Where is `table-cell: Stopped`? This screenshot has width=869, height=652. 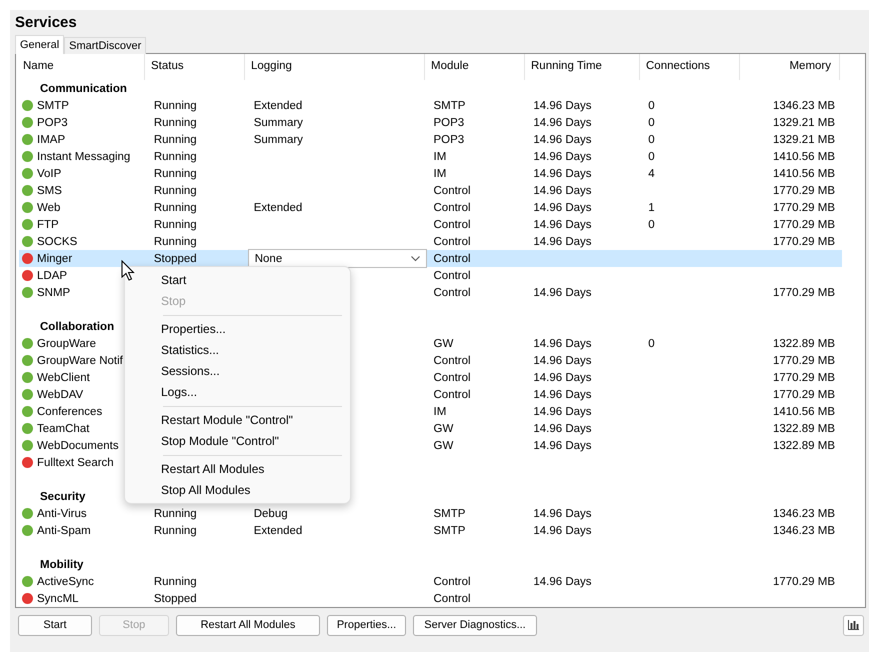
table-cell: Stopped is located at coordinates (175, 598).